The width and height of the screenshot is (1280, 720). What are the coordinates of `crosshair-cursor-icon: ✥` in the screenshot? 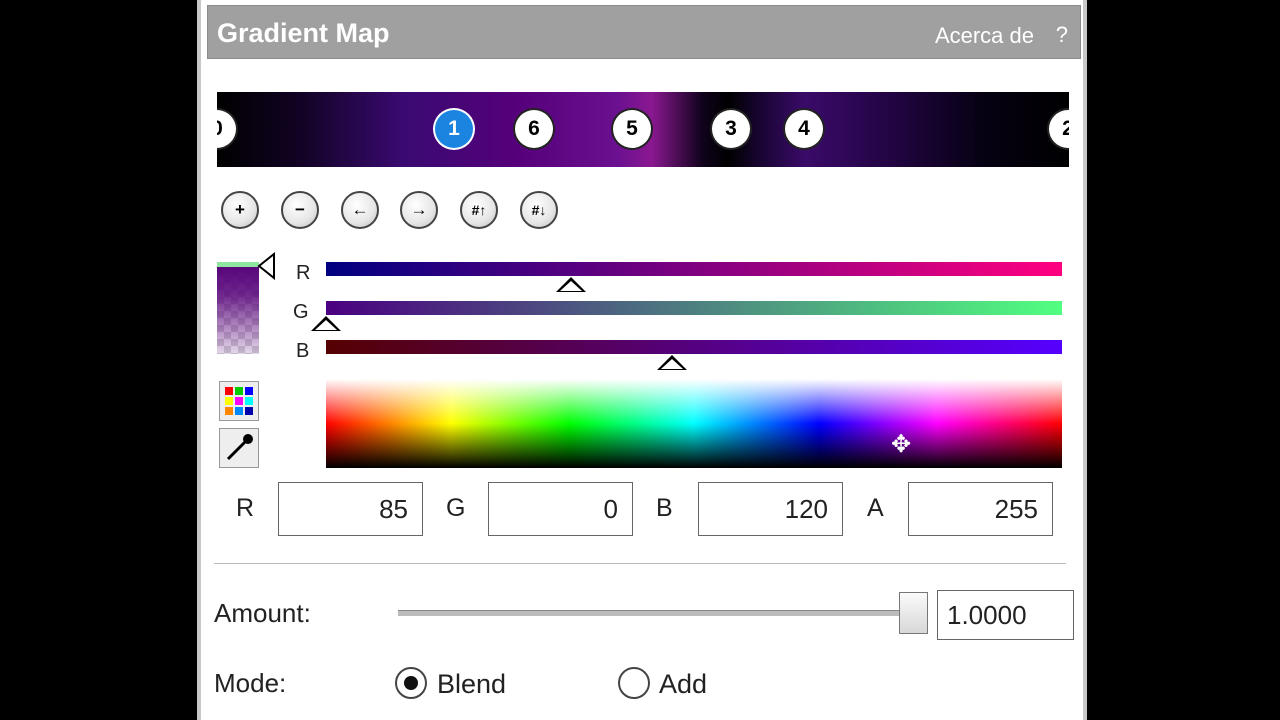 It's located at (901, 444).